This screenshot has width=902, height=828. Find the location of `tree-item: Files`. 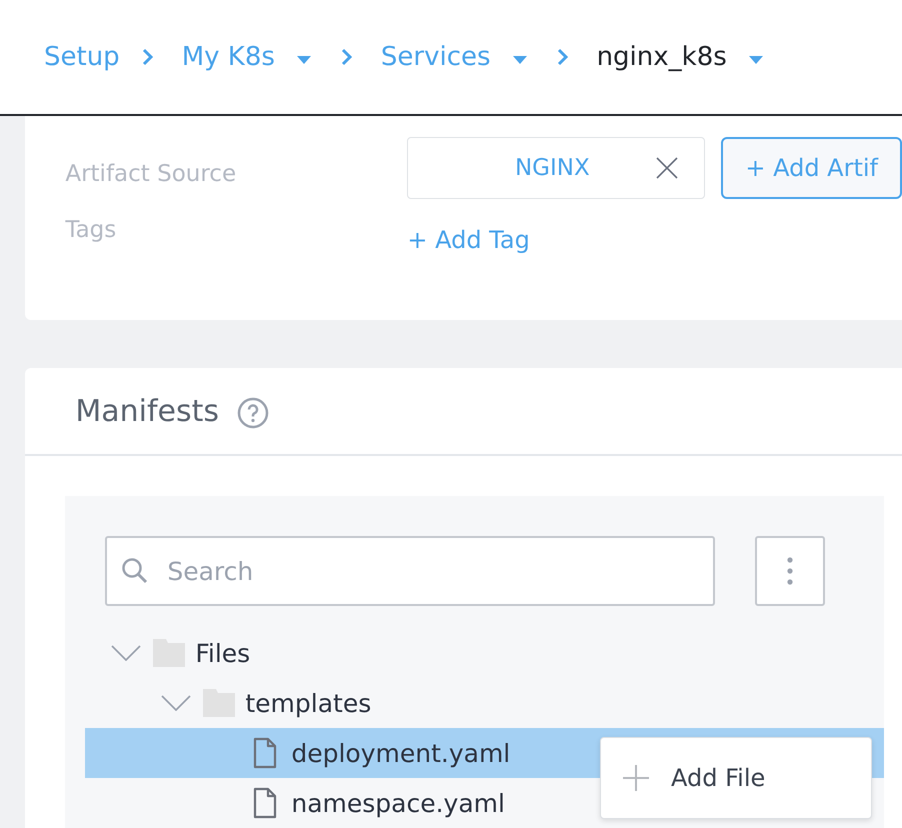

tree-item: Files is located at coordinates (484, 653).